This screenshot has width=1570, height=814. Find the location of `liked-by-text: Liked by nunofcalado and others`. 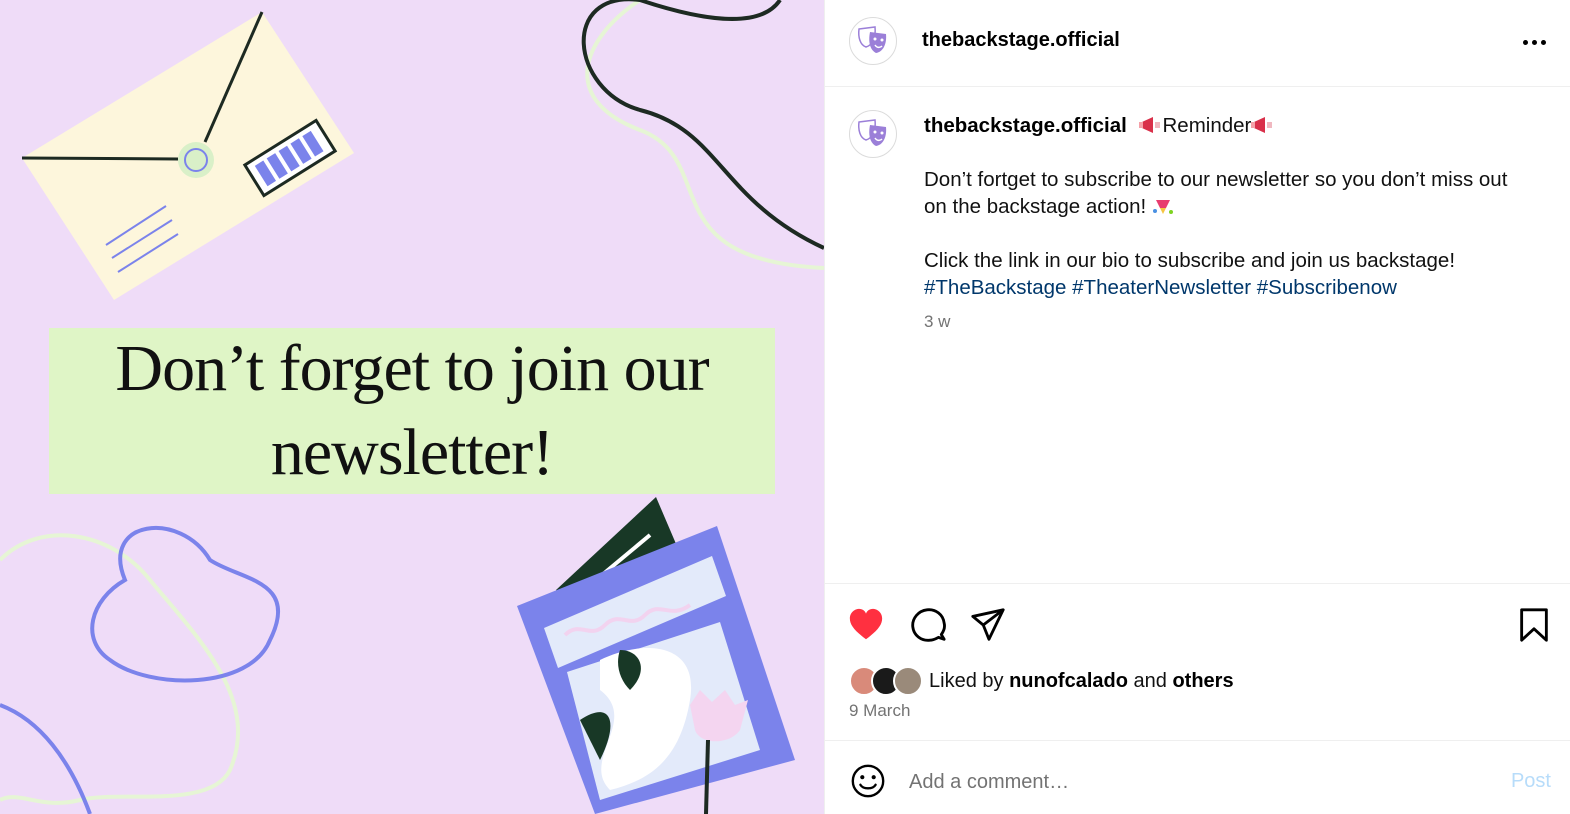

liked-by-text: Liked by nunofcalado and others is located at coordinates (1081, 680).